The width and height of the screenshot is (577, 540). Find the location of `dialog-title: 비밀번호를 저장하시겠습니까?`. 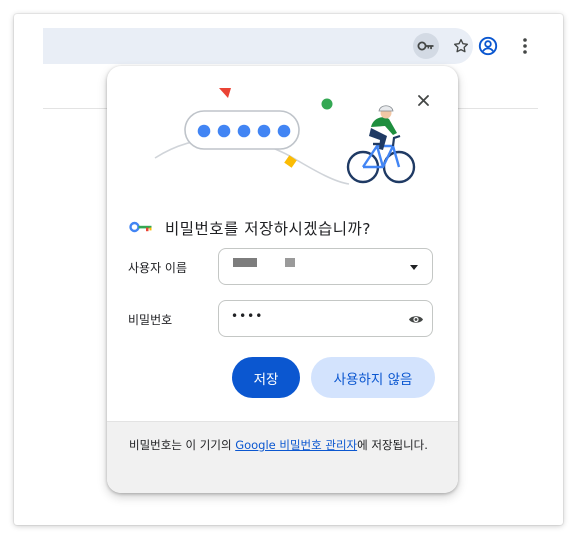

dialog-title: 비밀번호를 저장하시겠습니까? is located at coordinates (268, 229).